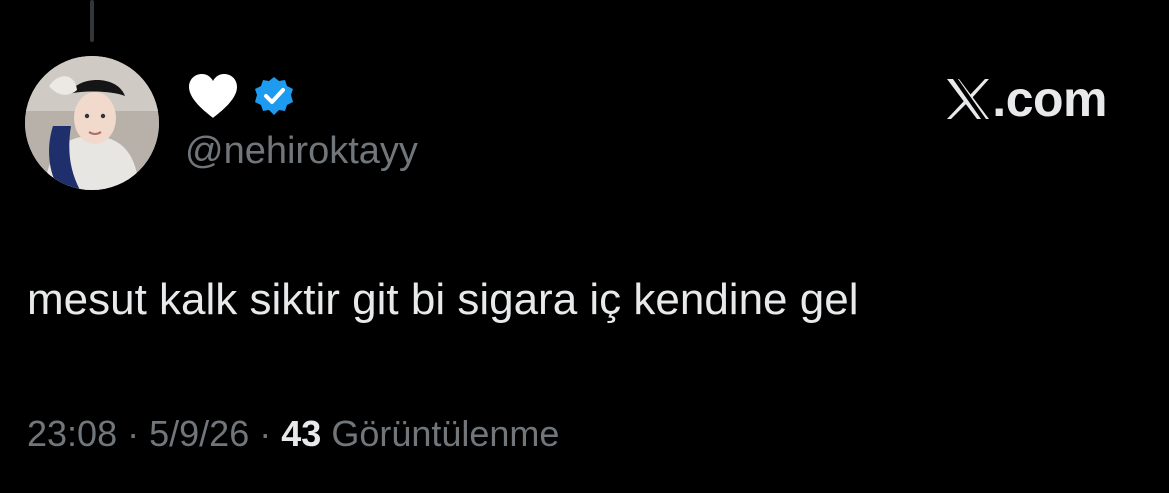 This screenshot has height=493, width=1169. What do you see at coordinates (92, 21) in the screenshot?
I see `thread-connector-line` at bounding box center [92, 21].